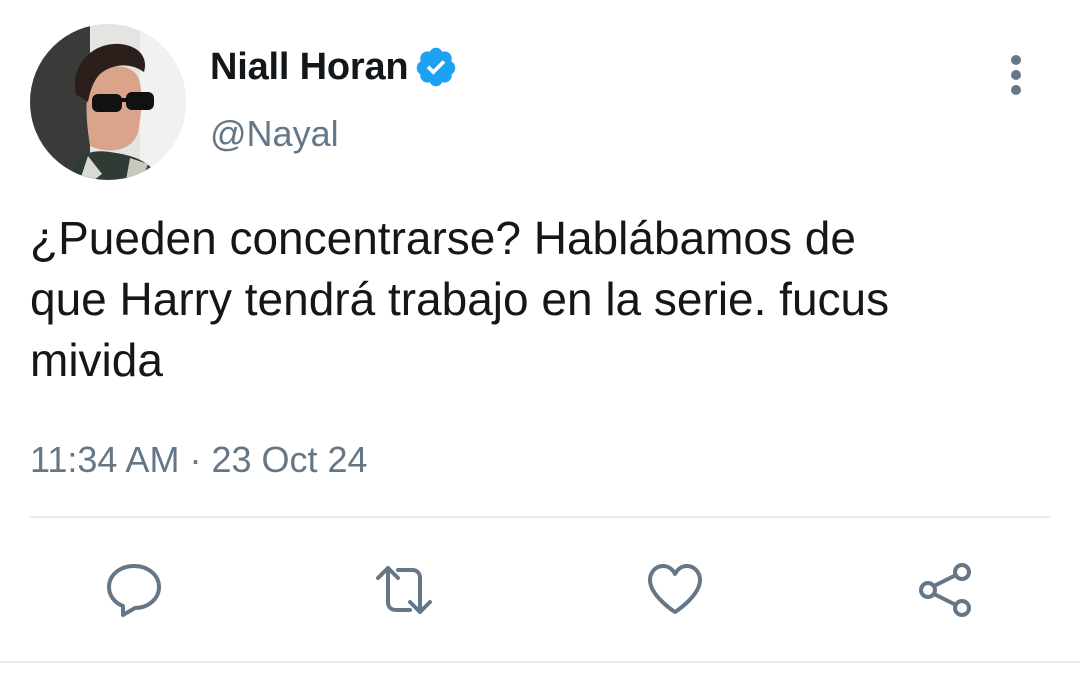 This screenshot has height=681, width=1080. What do you see at coordinates (289, 459) in the screenshot?
I see `tweet-date: 23 Oct 24` at bounding box center [289, 459].